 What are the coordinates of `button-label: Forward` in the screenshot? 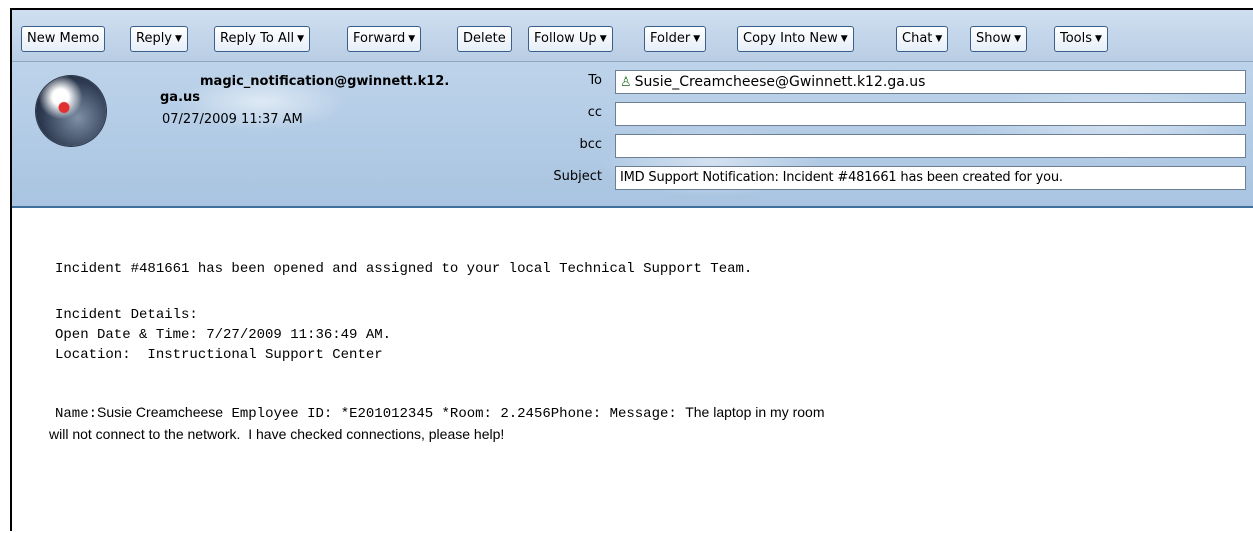 It's located at (379, 38).